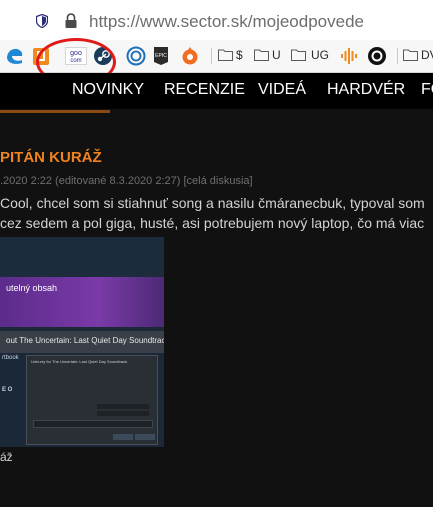  What do you see at coordinates (42, 21) in the screenshot?
I see `shield-icon` at bounding box center [42, 21].